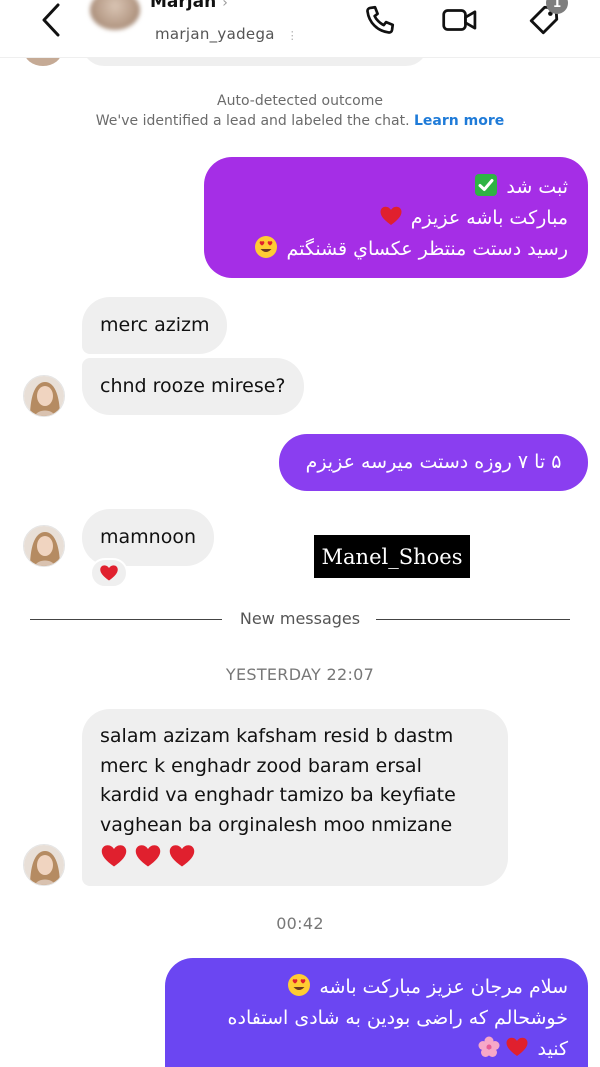 This screenshot has height=1067, width=600. What do you see at coordinates (277, 736) in the screenshot?
I see `message-line: salam azizam kafsham resid b dastm` at bounding box center [277, 736].